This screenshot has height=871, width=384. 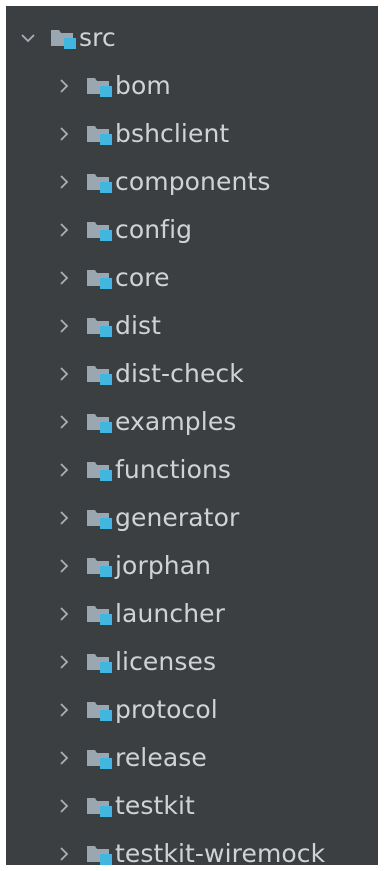 I want to click on tree-node-licenses: licenses, so click(x=192, y=662).